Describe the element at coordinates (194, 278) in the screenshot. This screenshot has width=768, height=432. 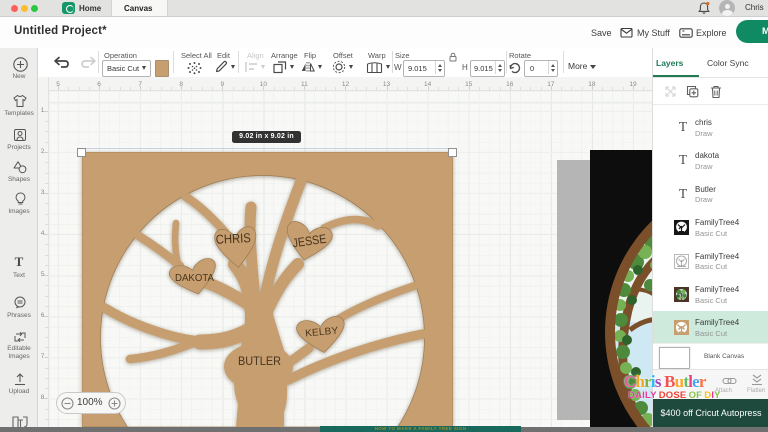
I see `svg-text: DAKOTA` at that location.